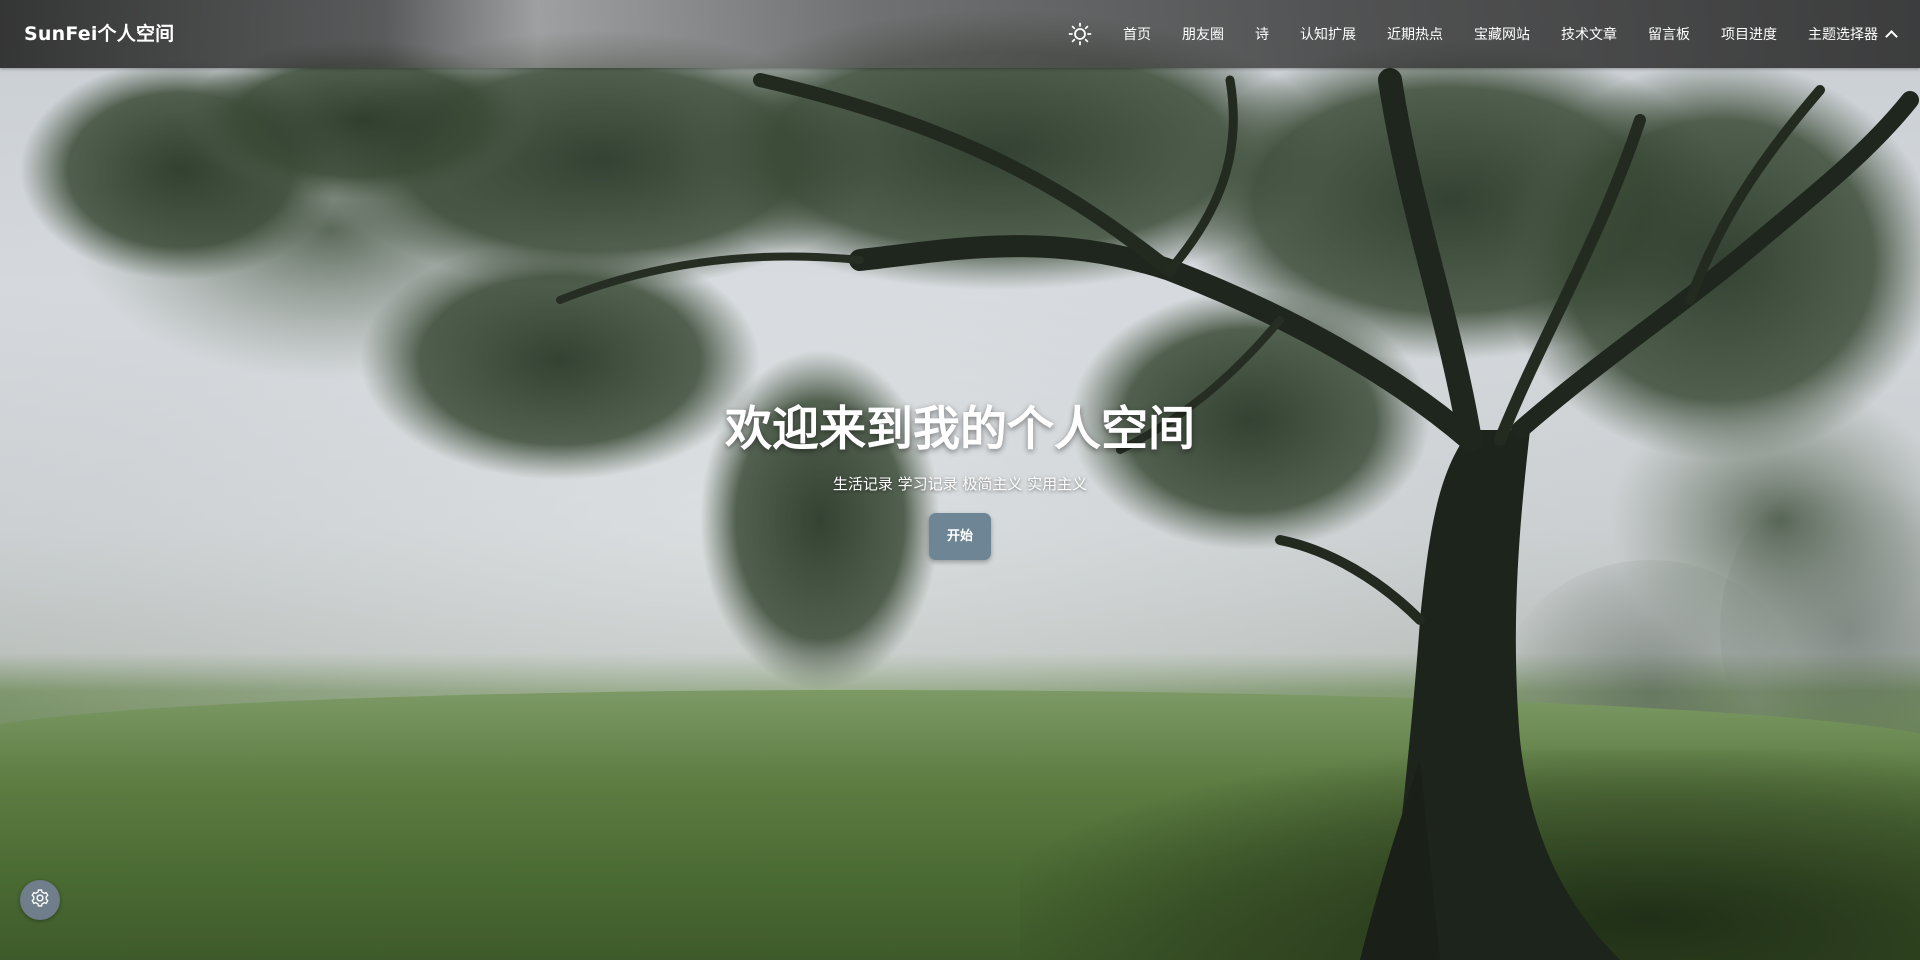  What do you see at coordinates (1080, 34) in the screenshot?
I see `sun-icon` at bounding box center [1080, 34].